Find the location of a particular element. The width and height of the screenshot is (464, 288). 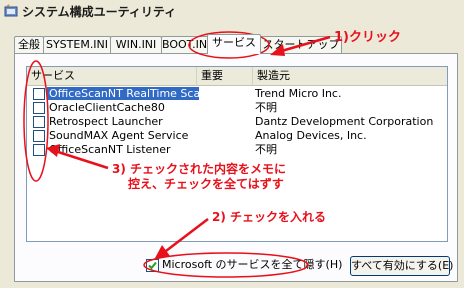

annotation-step2: 2) チェックを入れる is located at coordinates (269, 217).